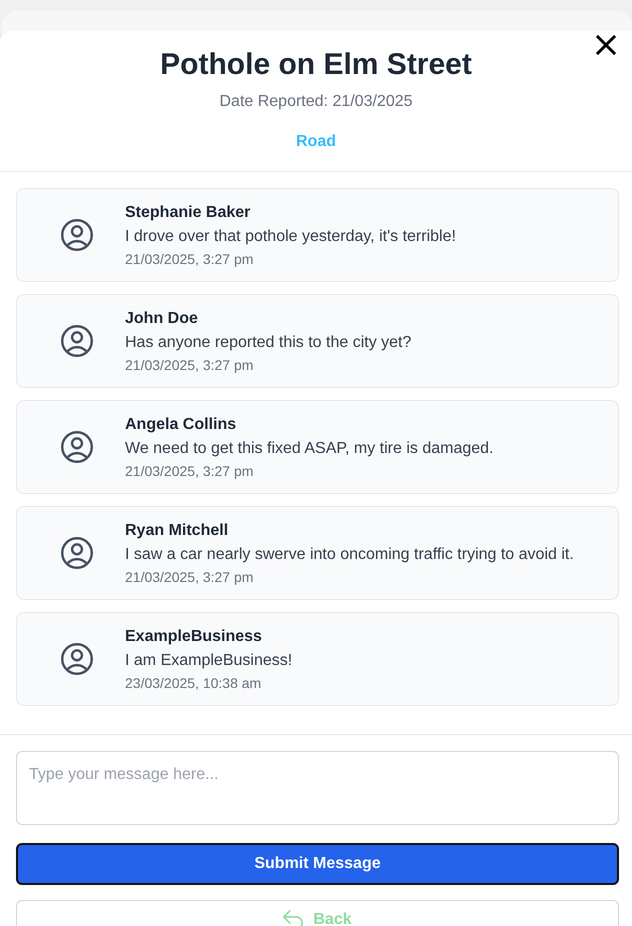 Image resolution: width=632 pixels, height=926 pixels. I want to click on comment-text: We need to get this fixed ASAP, my tire is damaged., so click(309, 449).